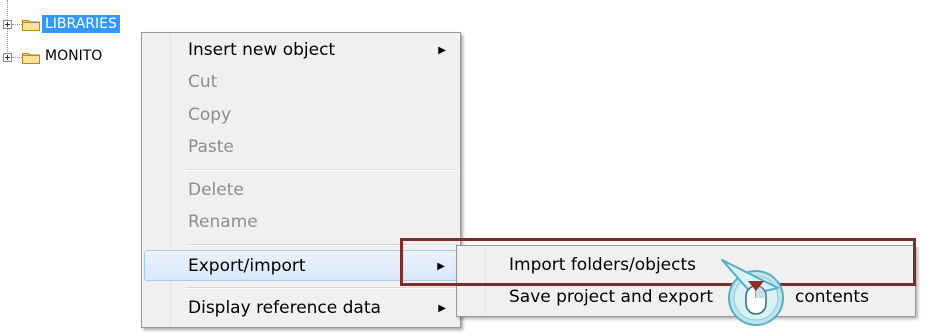  I want to click on menu-item-label: Save project and export, so click(611, 297).